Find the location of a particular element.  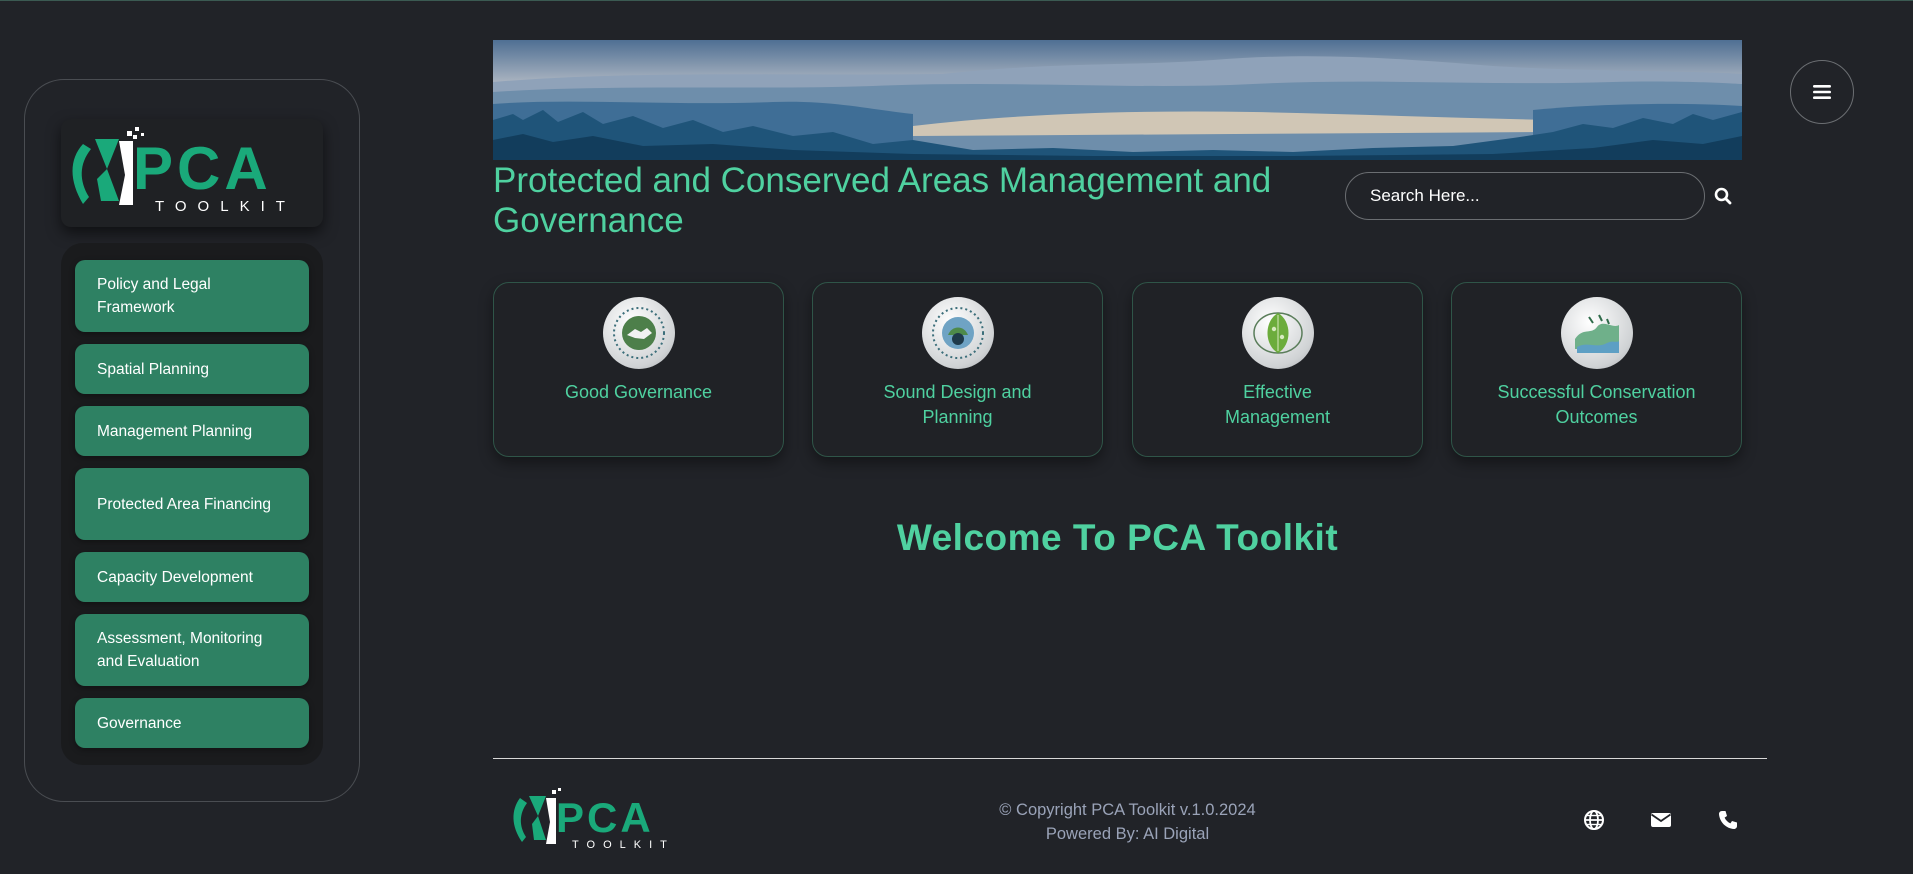

welcome-heading: Welcome To PCA Toolkit is located at coordinates (1117, 537).